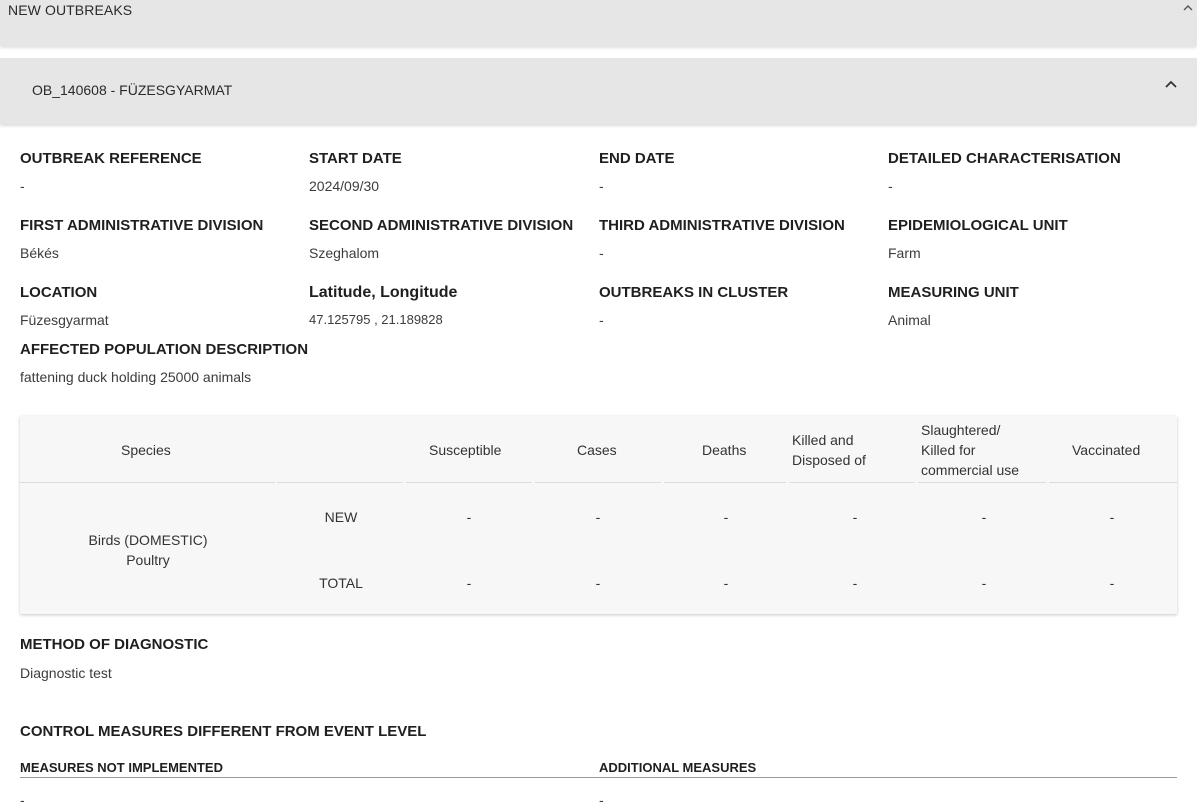 This screenshot has width=1197, height=810. Describe the element at coordinates (741, 306) in the screenshot. I see `outbreaks-in-cluster-field: OUTBREAKS IN CLUSTER -` at that location.